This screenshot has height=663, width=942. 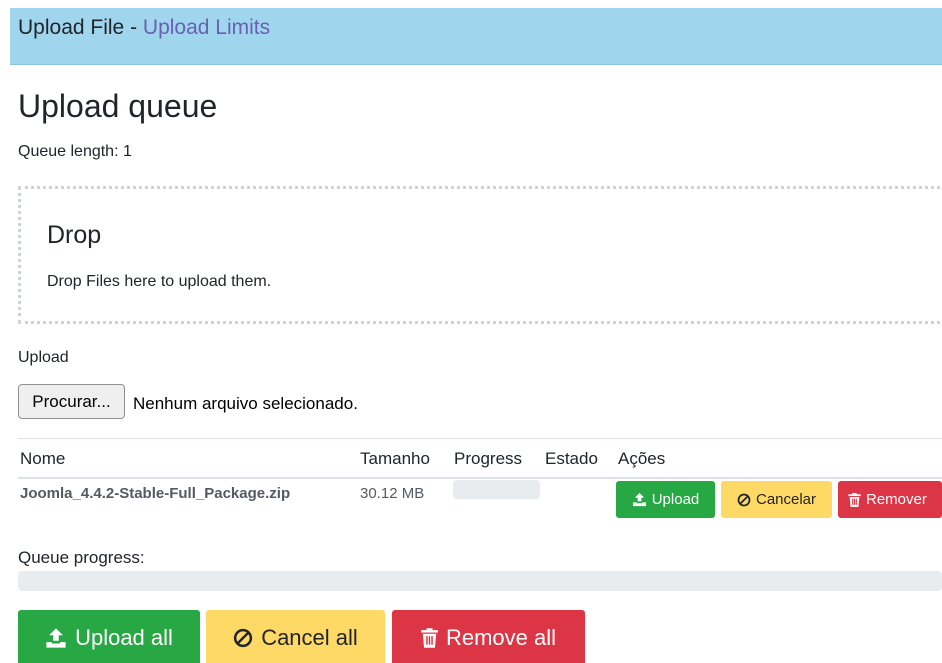 I want to click on column-header-status: Estado, so click(x=571, y=458).